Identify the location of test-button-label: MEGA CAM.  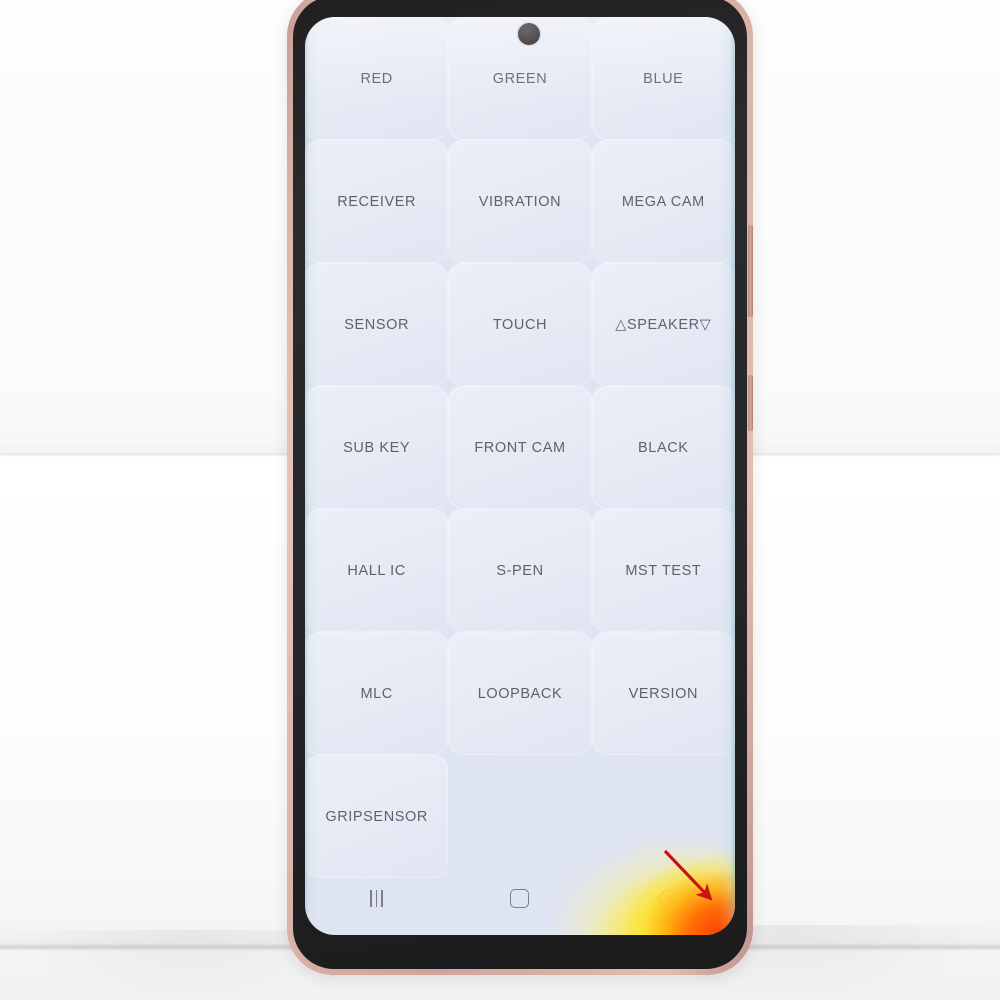
(663, 201).